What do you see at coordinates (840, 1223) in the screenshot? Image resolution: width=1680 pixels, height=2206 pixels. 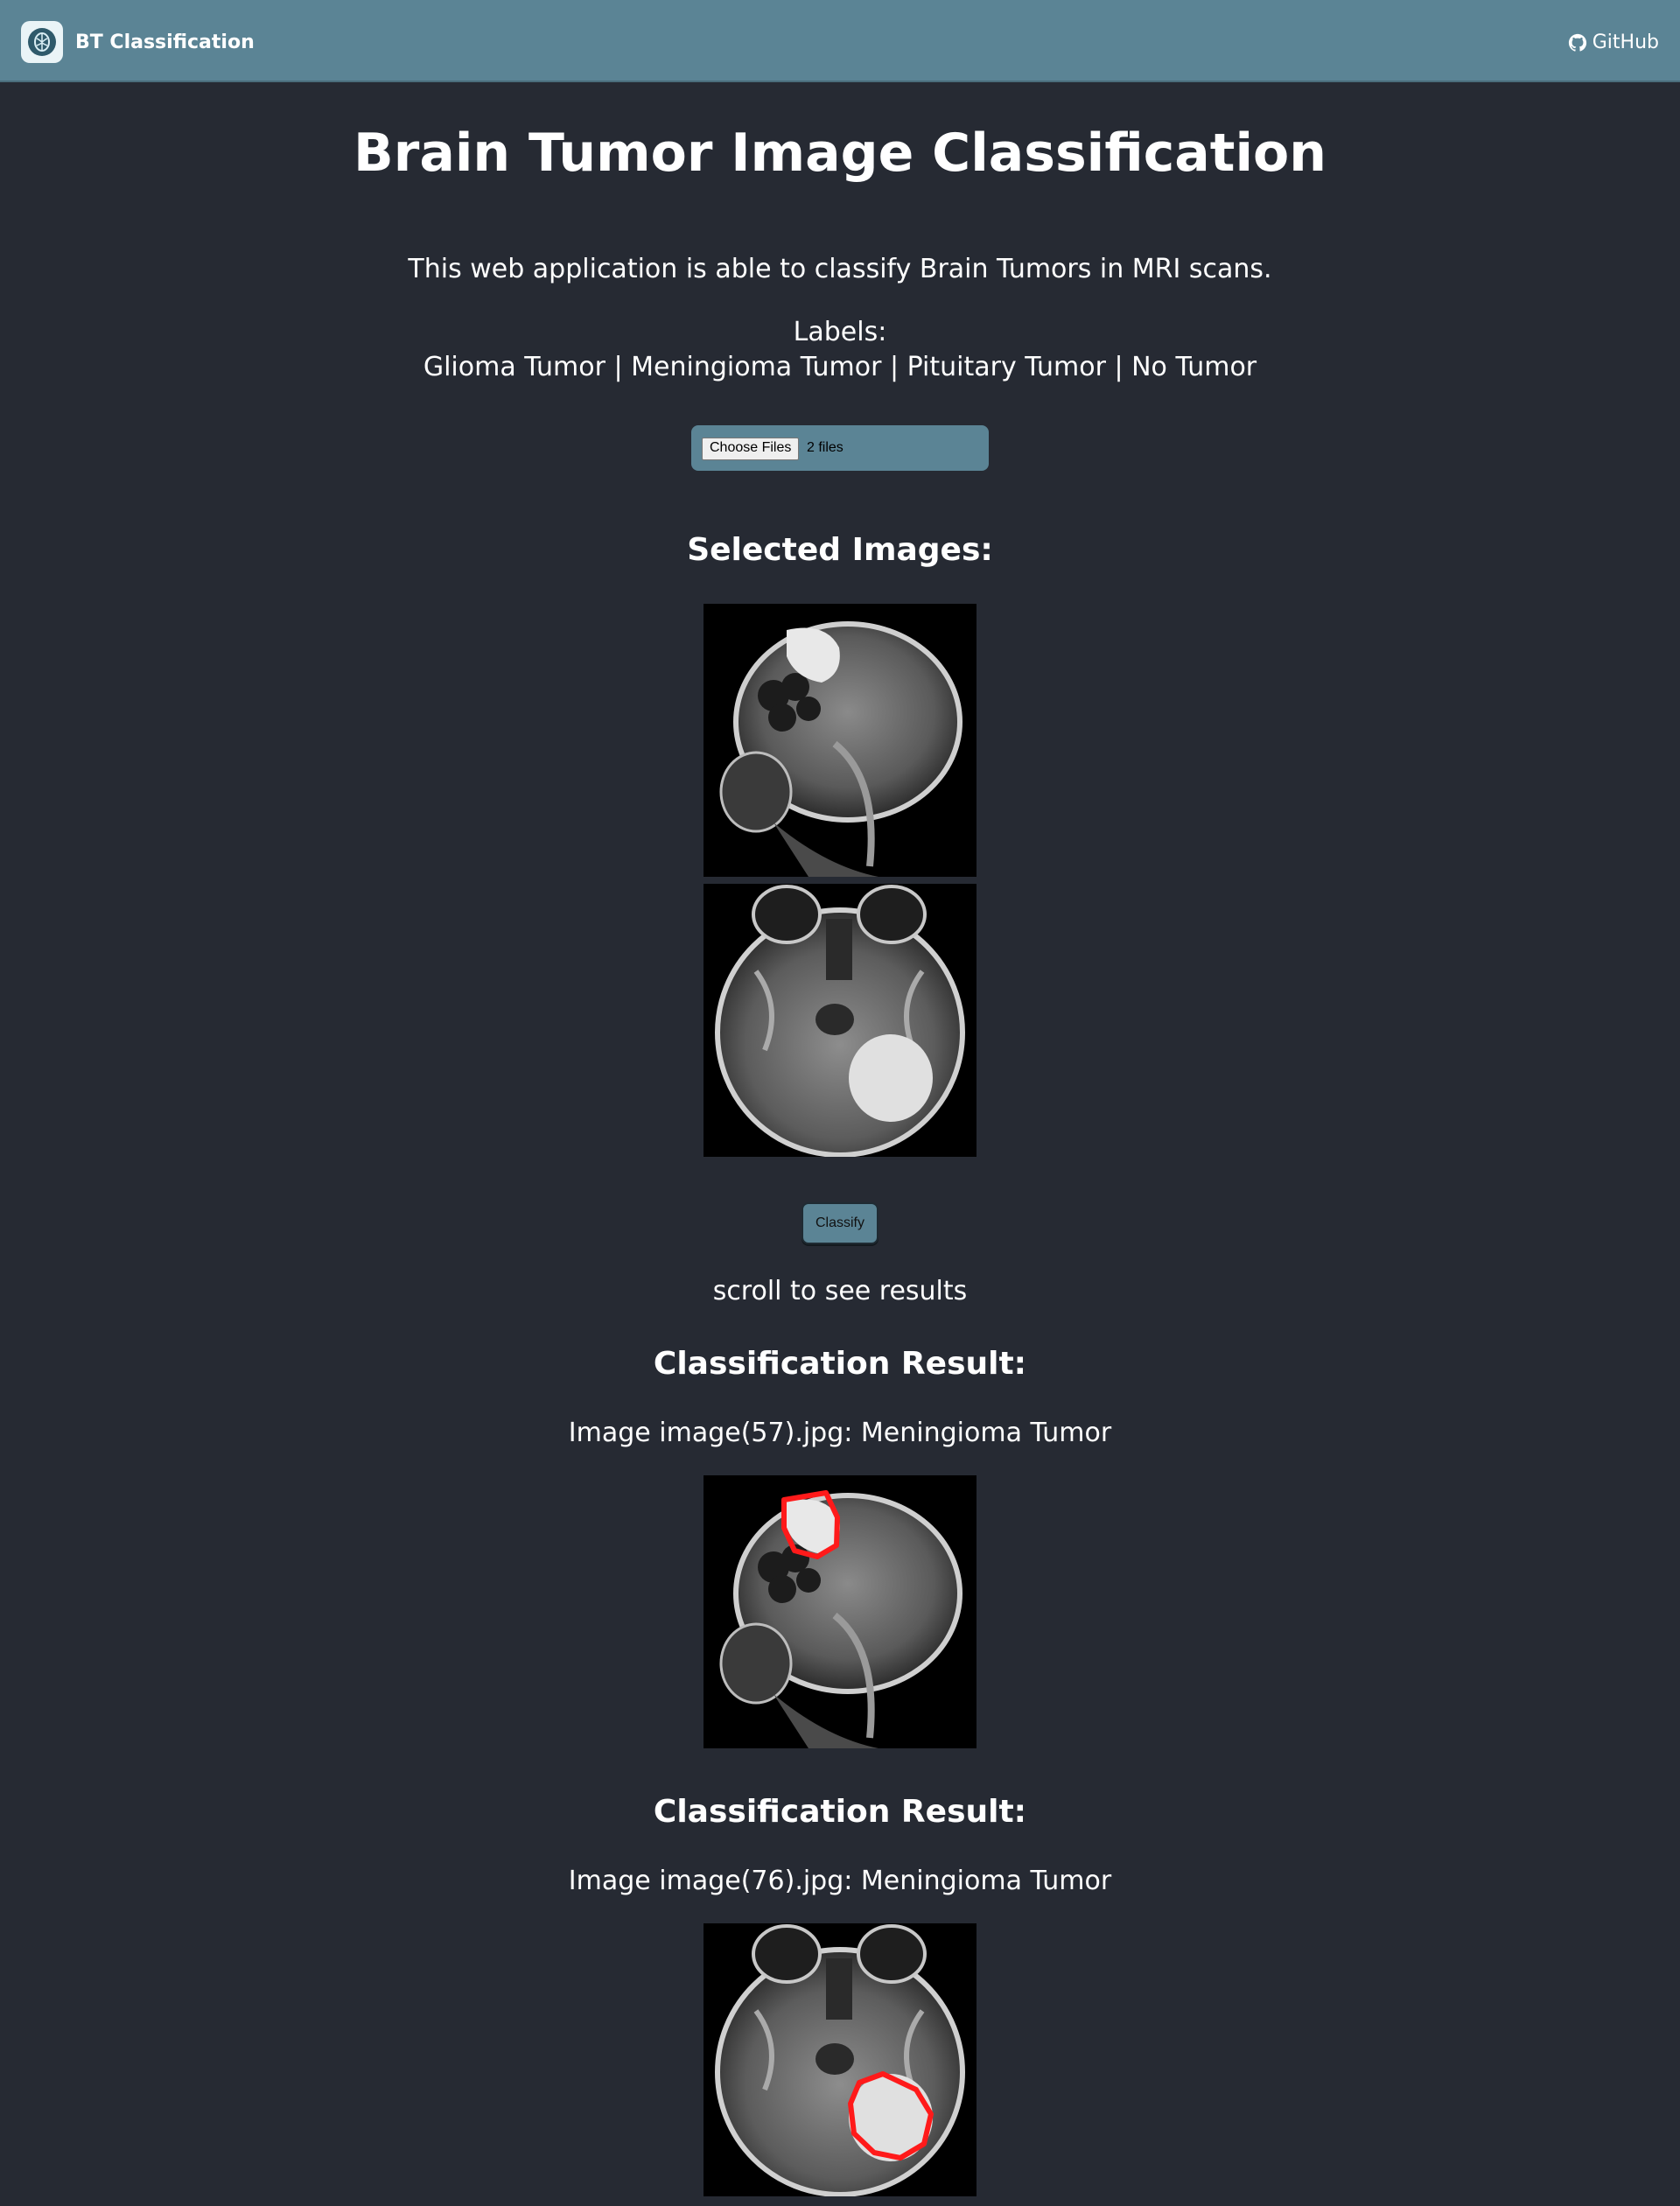 I see `classify-button: Classify` at bounding box center [840, 1223].